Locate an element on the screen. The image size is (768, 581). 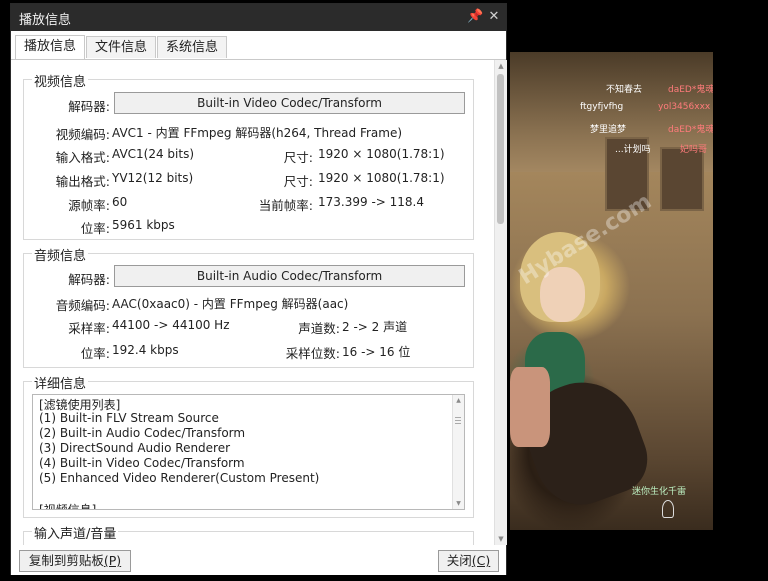
kill-feed-victim: yol3456xxx is located at coordinates (684, 107).